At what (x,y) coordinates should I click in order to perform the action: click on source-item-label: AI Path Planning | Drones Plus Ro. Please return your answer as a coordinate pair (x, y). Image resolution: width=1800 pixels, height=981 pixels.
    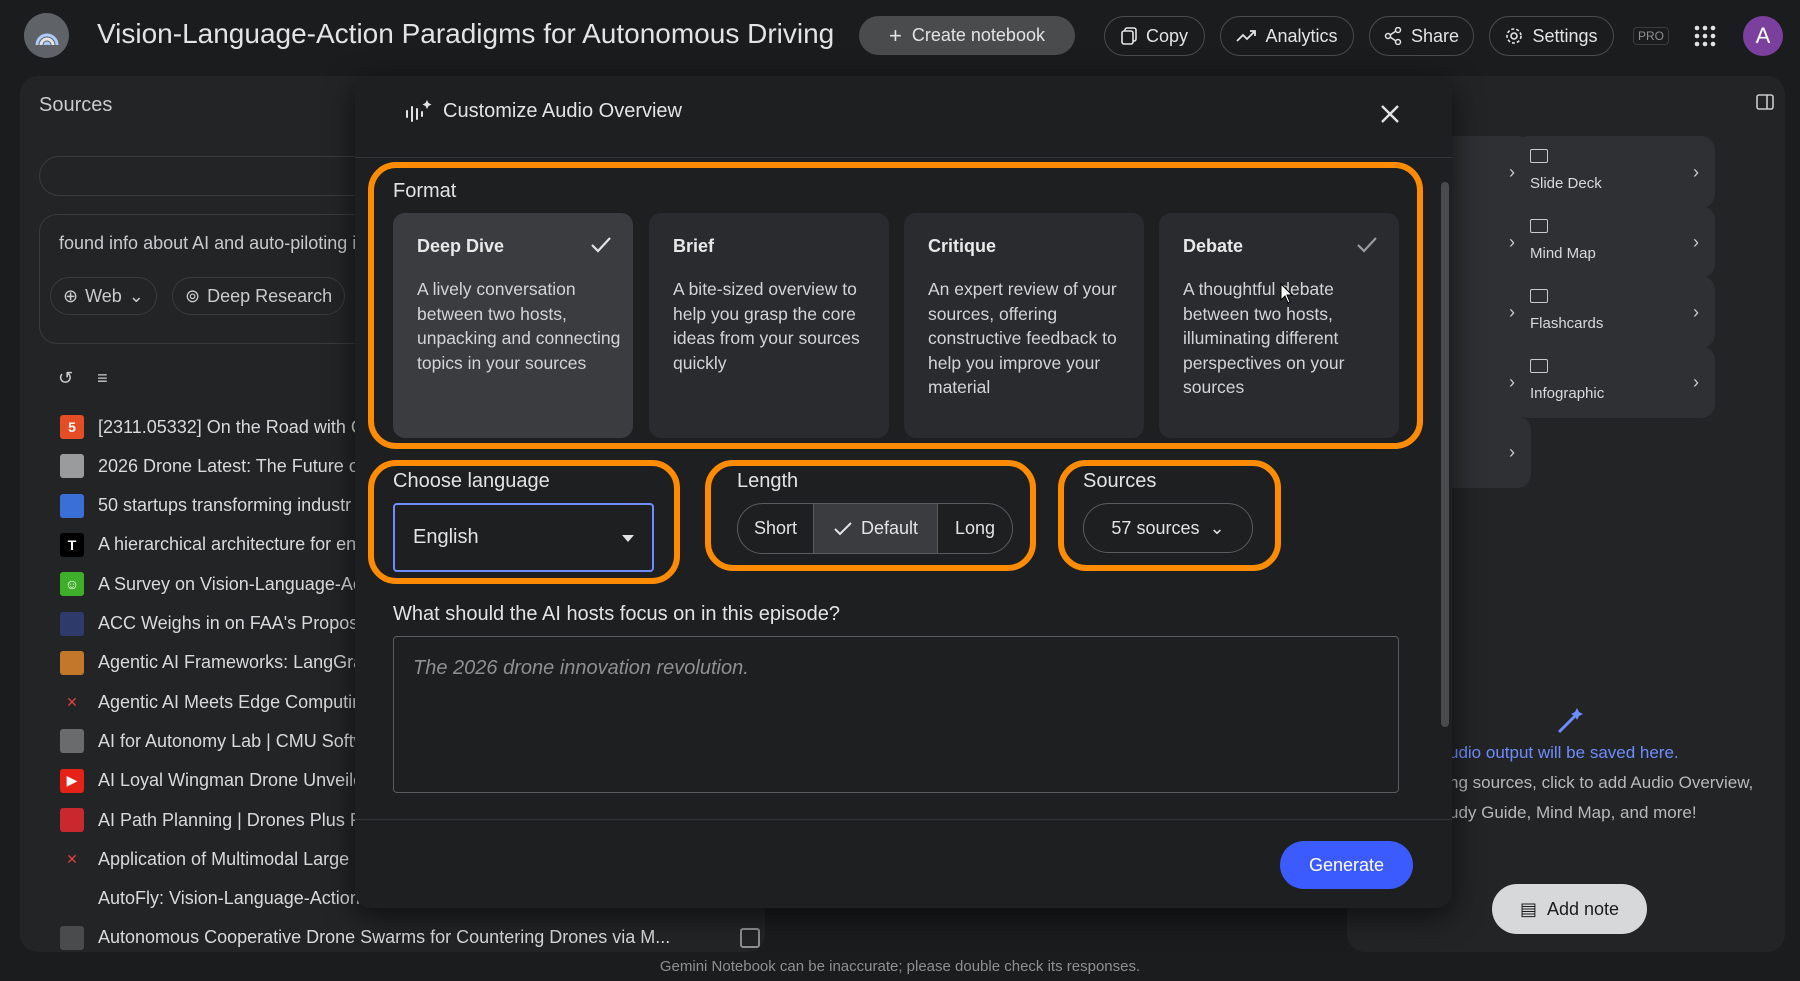
    Looking at the image, I should click on (235, 819).